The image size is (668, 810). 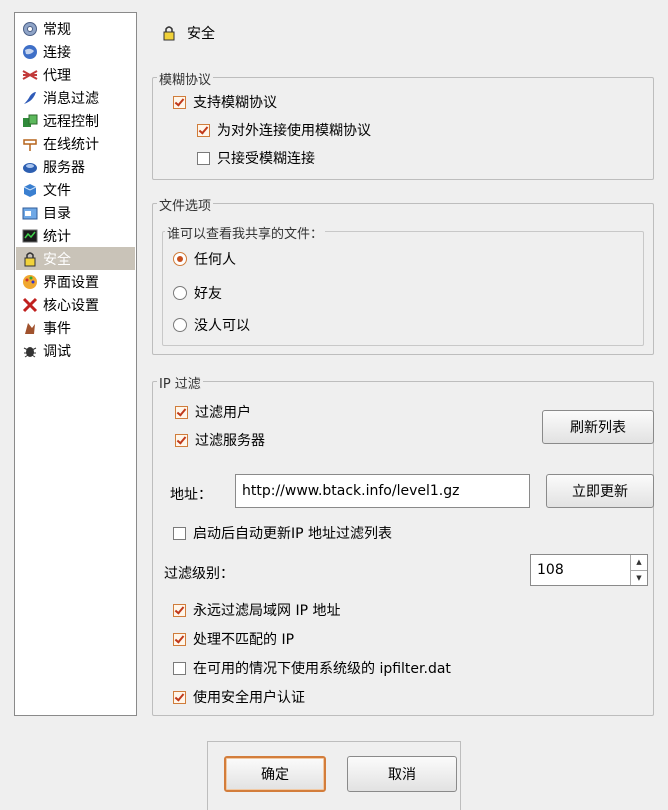 I want to click on palette-icon, so click(x=30, y=282).